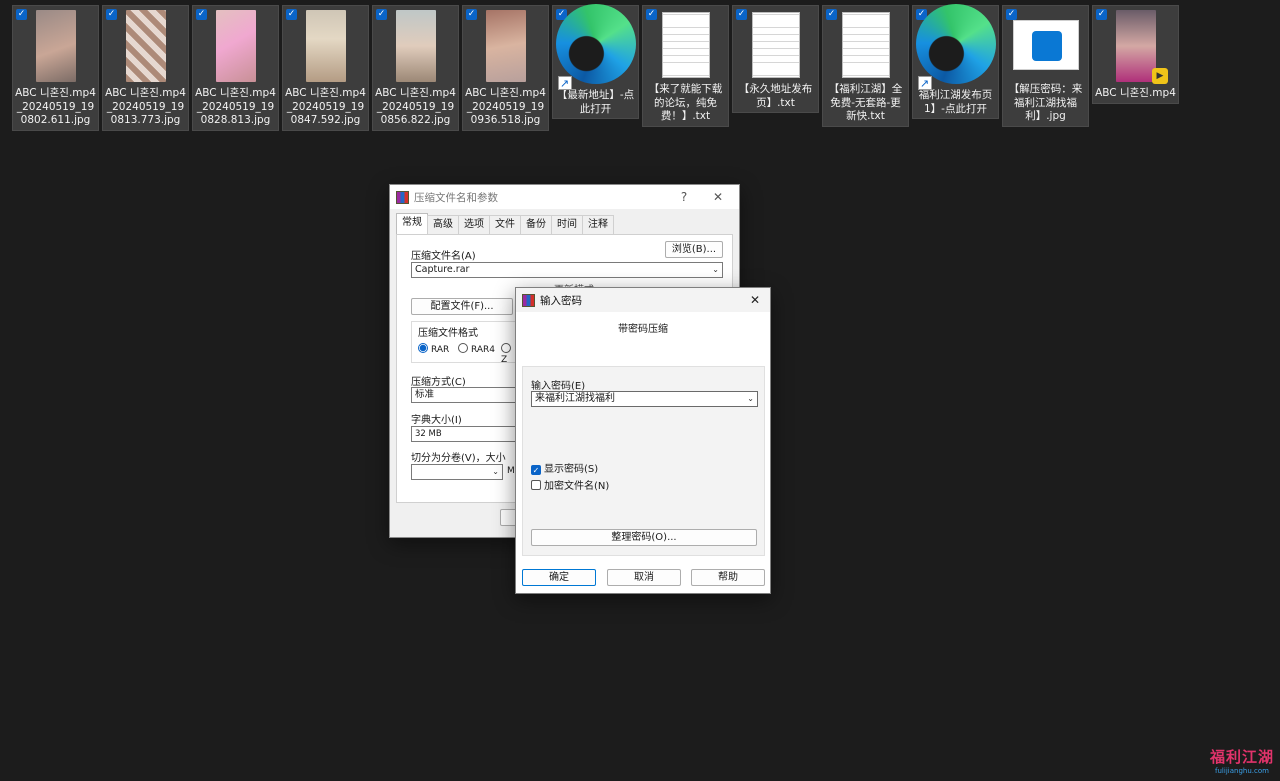  Describe the element at coordinates (474, 224) in the screenshot. I see `tab-options: 选项` at that location.